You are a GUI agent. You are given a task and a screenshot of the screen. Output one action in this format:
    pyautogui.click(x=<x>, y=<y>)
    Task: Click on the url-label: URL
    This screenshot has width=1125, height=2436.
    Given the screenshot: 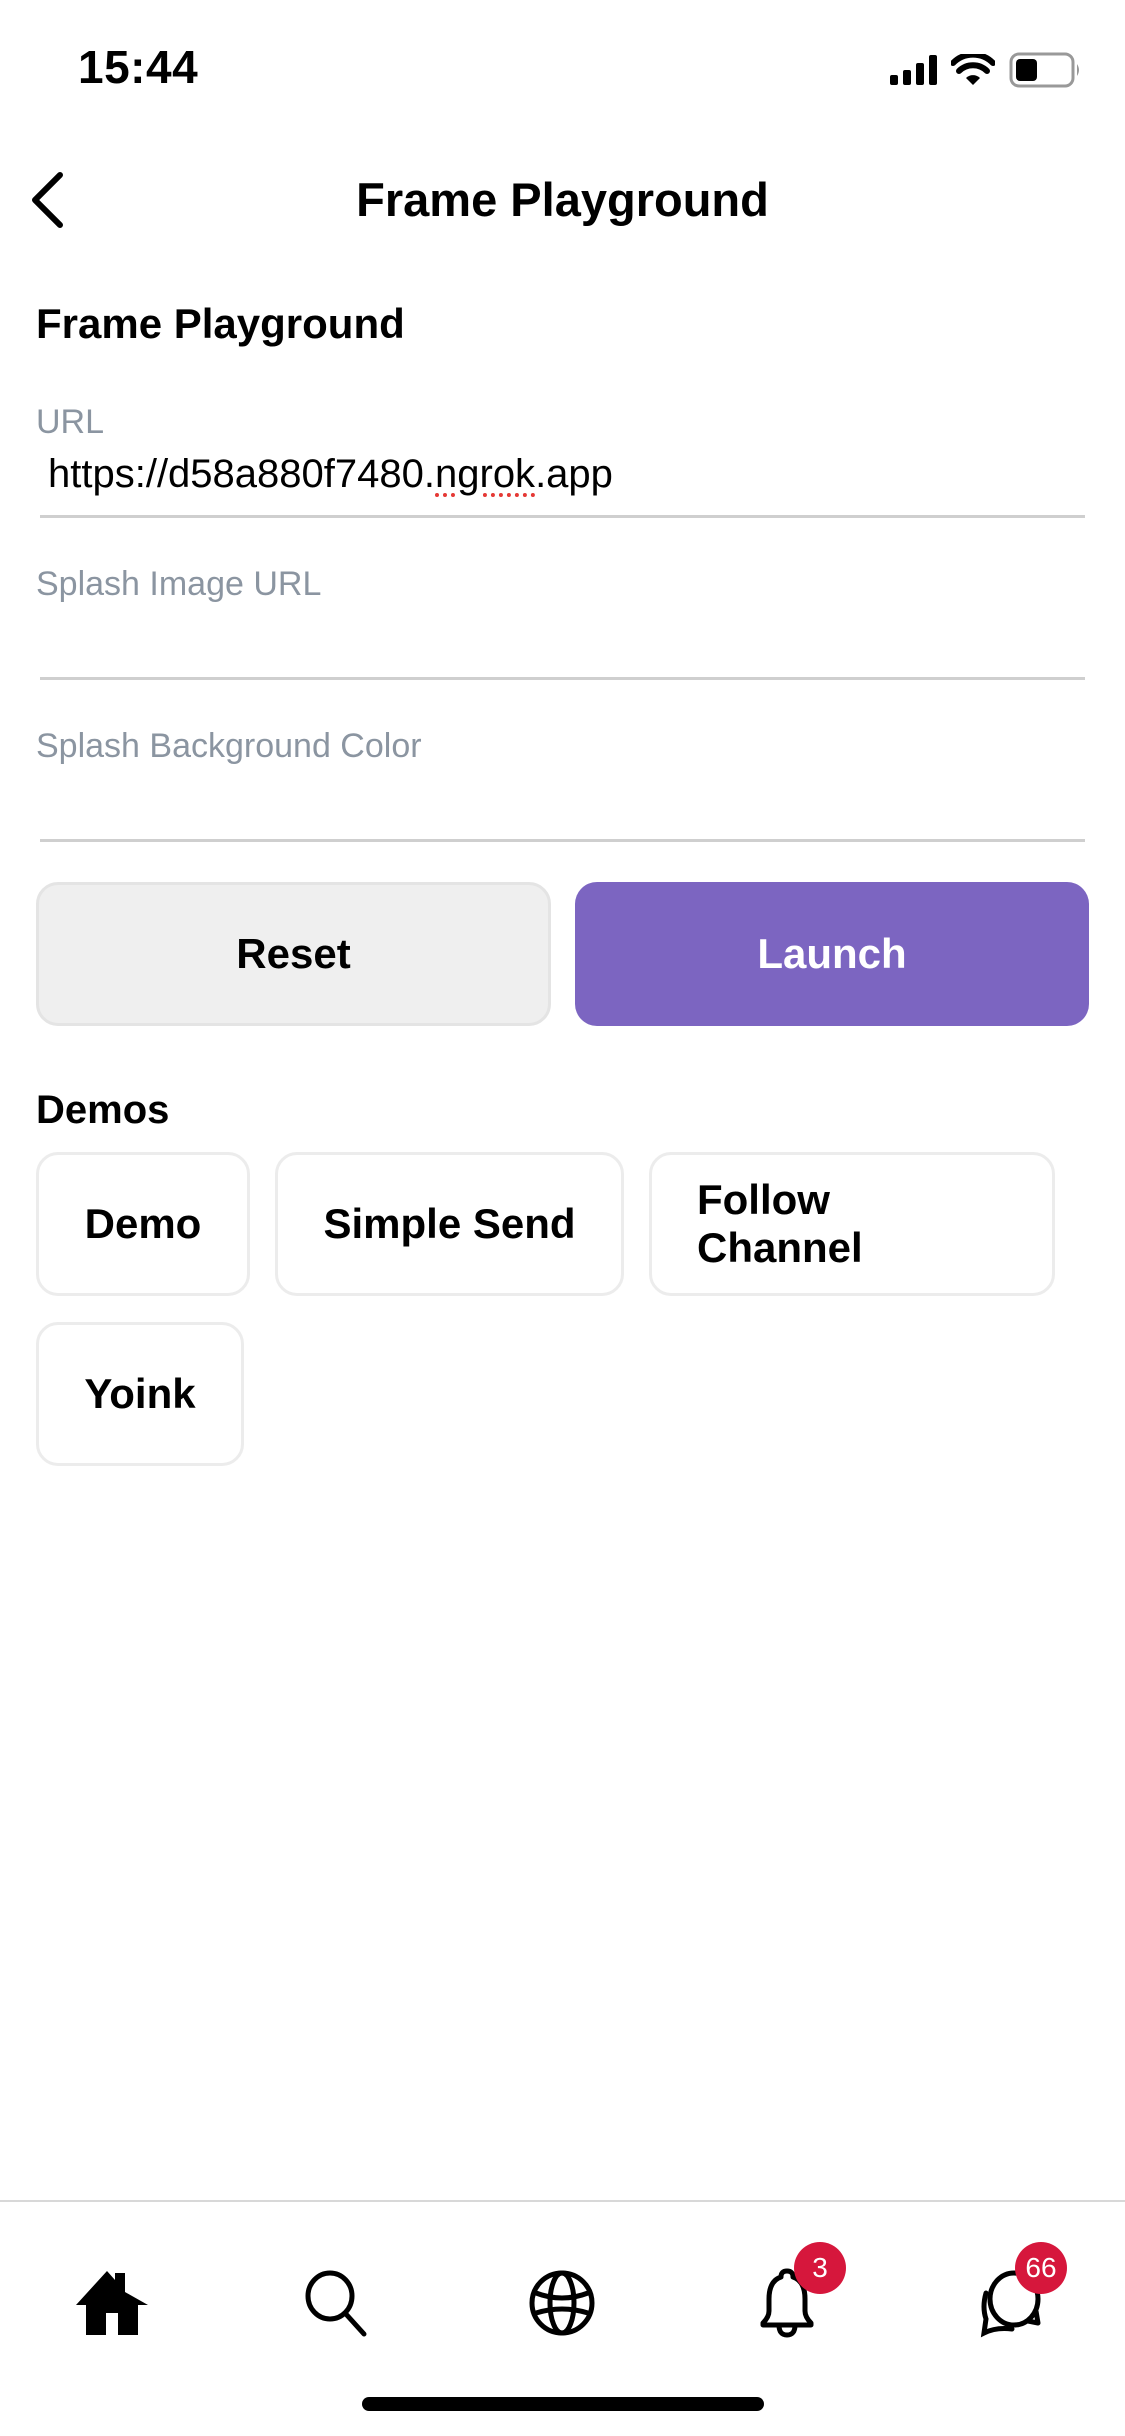 What is the action you would take?
    pyautogui.click(x=70, y=422)
    